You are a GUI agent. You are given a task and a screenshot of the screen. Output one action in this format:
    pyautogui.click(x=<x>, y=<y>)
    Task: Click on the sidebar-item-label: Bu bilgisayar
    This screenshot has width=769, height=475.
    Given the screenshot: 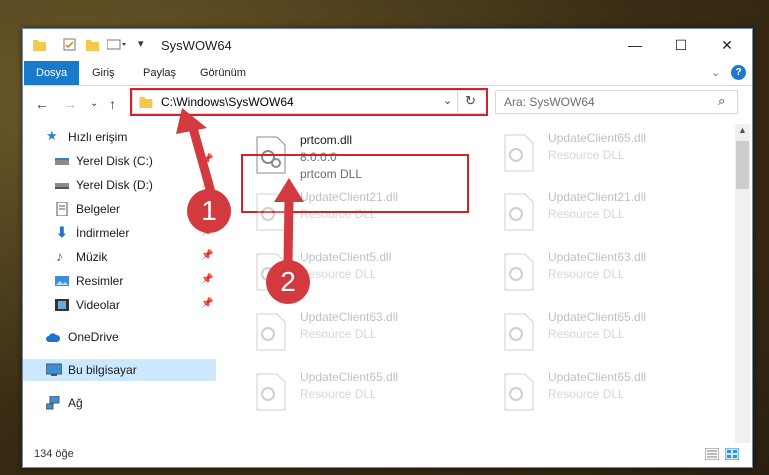 What is the action you would take?
    pyautogui.click(x=102, y=370)
    